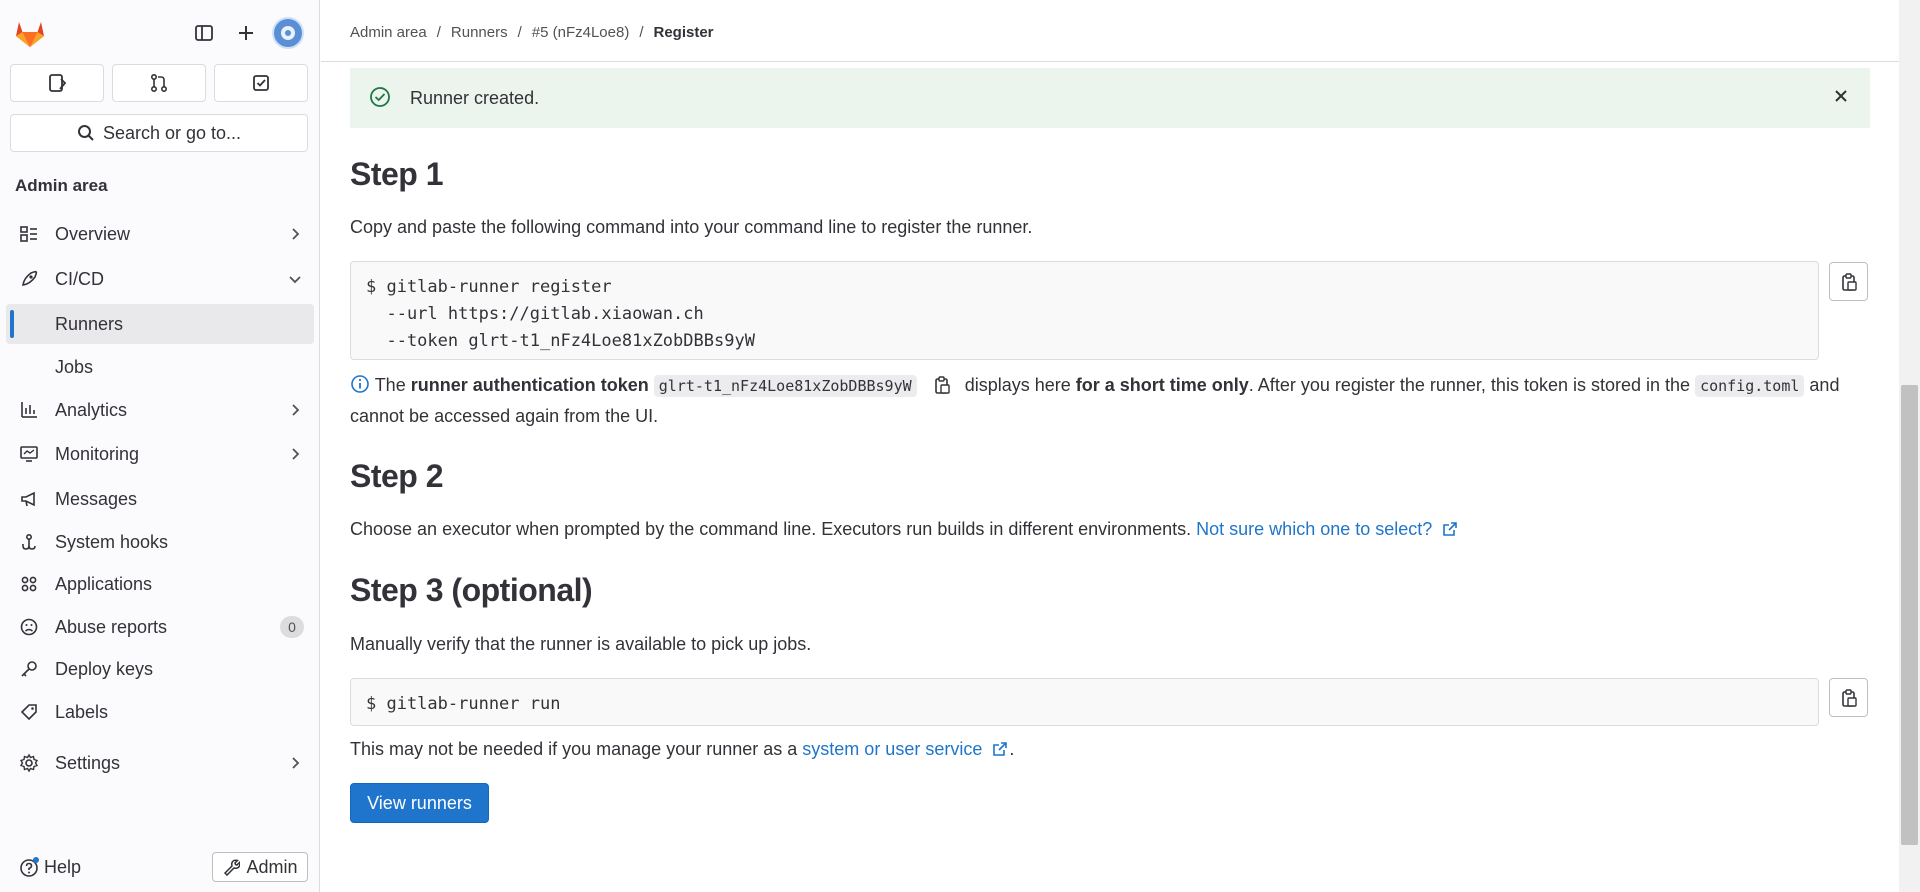 Image resolution: width=1920 pixels, height=892 pixels. I want to click on sidebar-item-labels: Labels, so click(160, 712).